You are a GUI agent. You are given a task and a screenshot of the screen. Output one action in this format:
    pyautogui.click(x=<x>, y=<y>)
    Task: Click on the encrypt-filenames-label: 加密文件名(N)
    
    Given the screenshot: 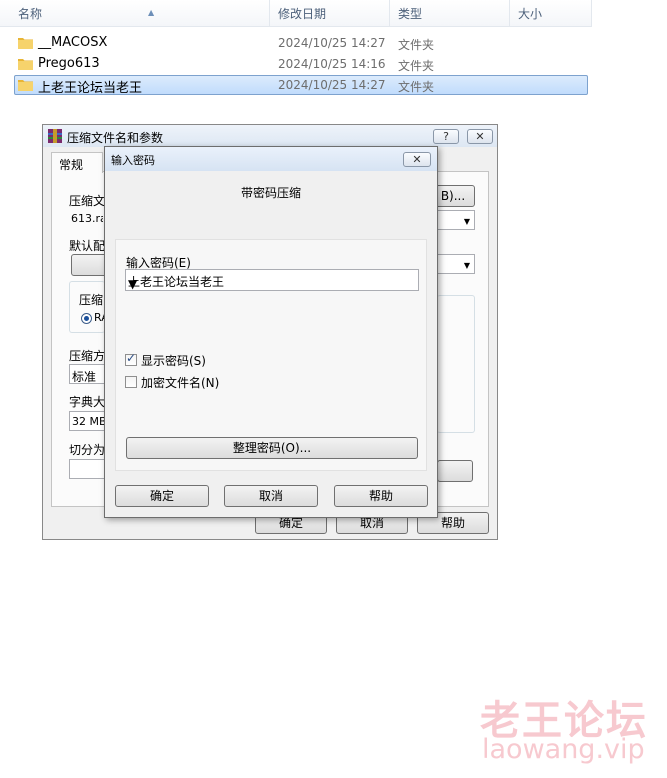 What is the action you would take?
    pyautogui.click(x=180, y=383)
    